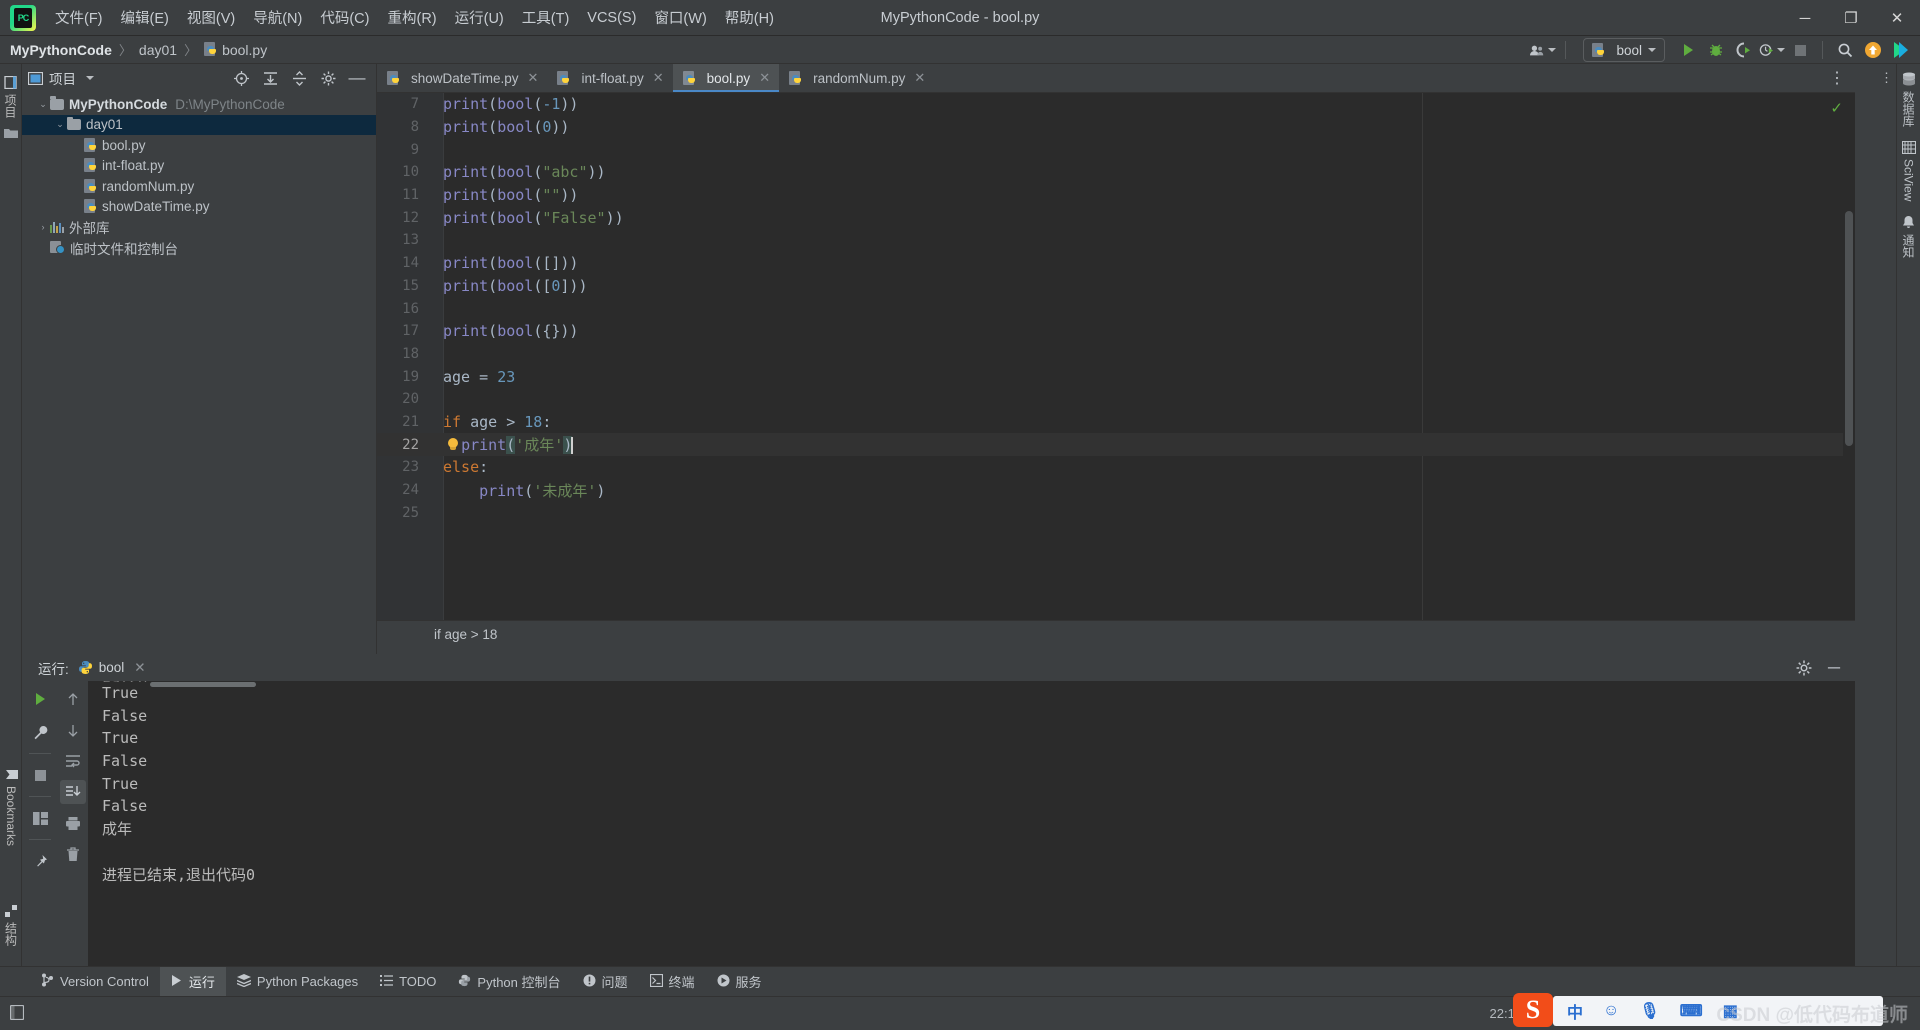 The image size is (1920, 1030). Describe the element at coordinates (299, 78) in the screenshot. I see `collapse-all-button` at that location.